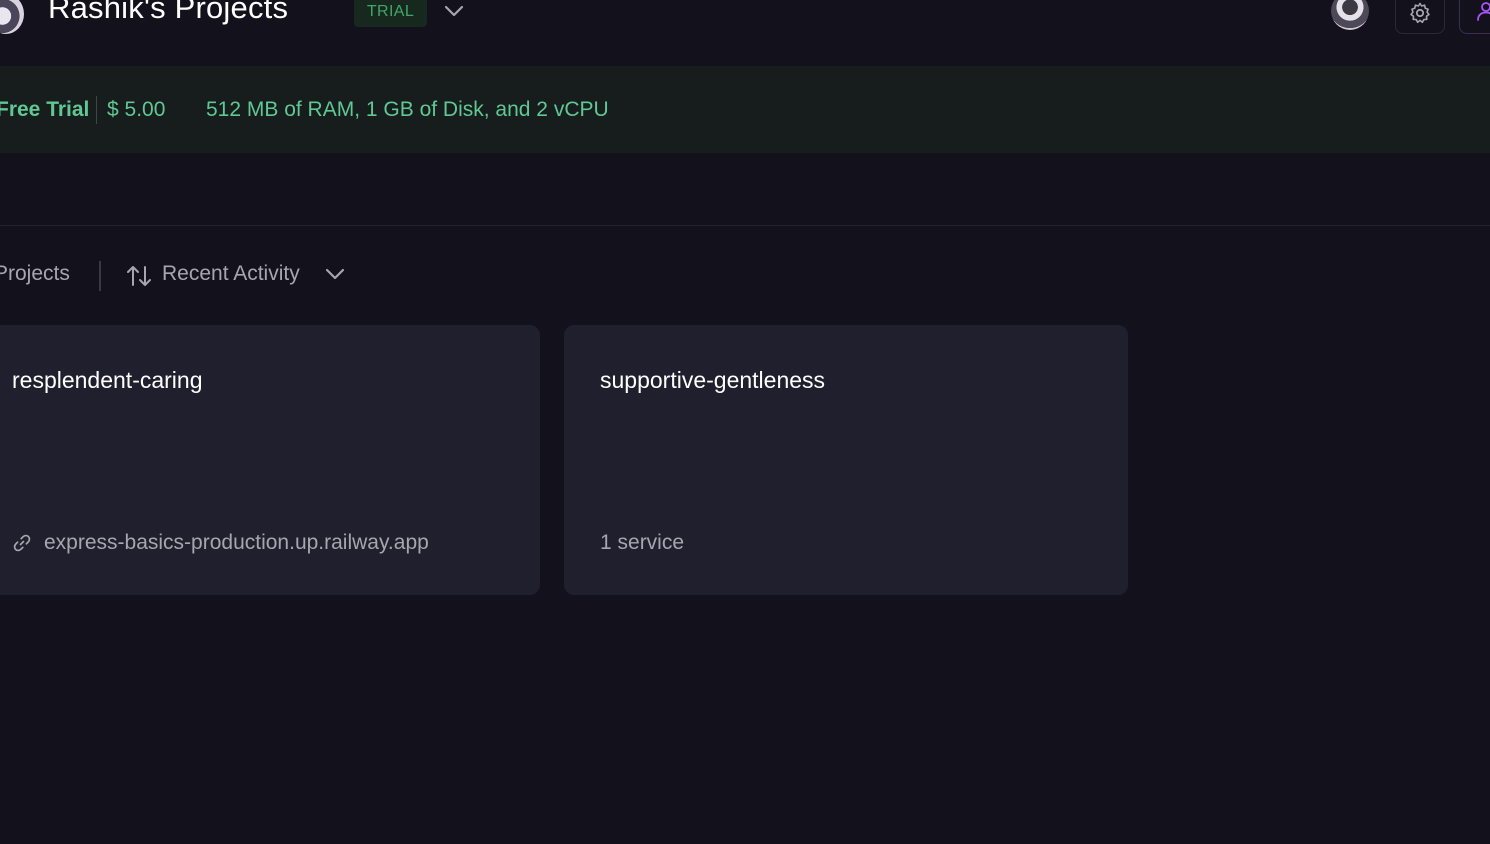 The height and width of the screenshot is (844, 1490). What do you see at coordinates (846, 460) in the screenshot?
I see `project-card: supportive-gentleness 1 service` at bounding box center [846, 460].